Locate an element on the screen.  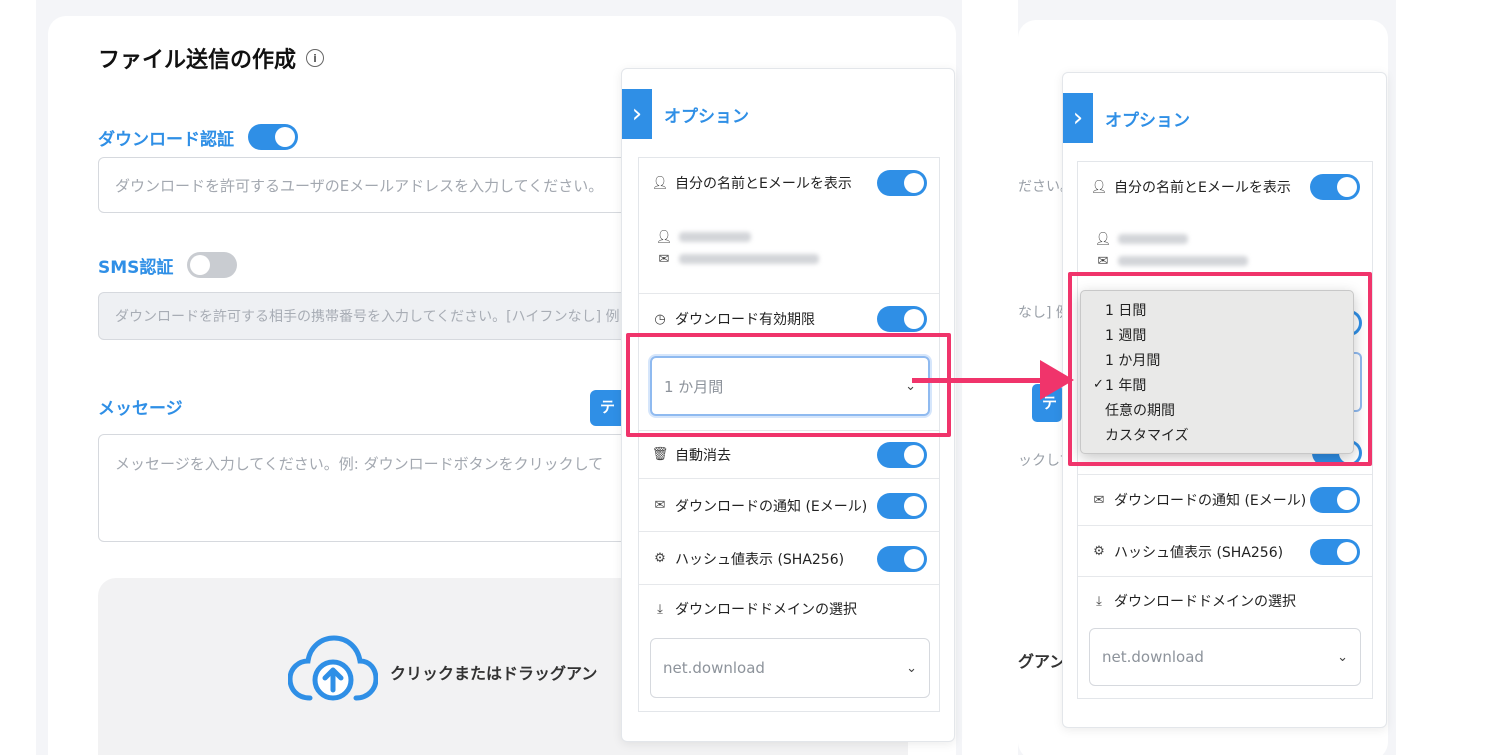
option-expiry-label: ダウンロード有効期限 is located at coordinates (745, 320).